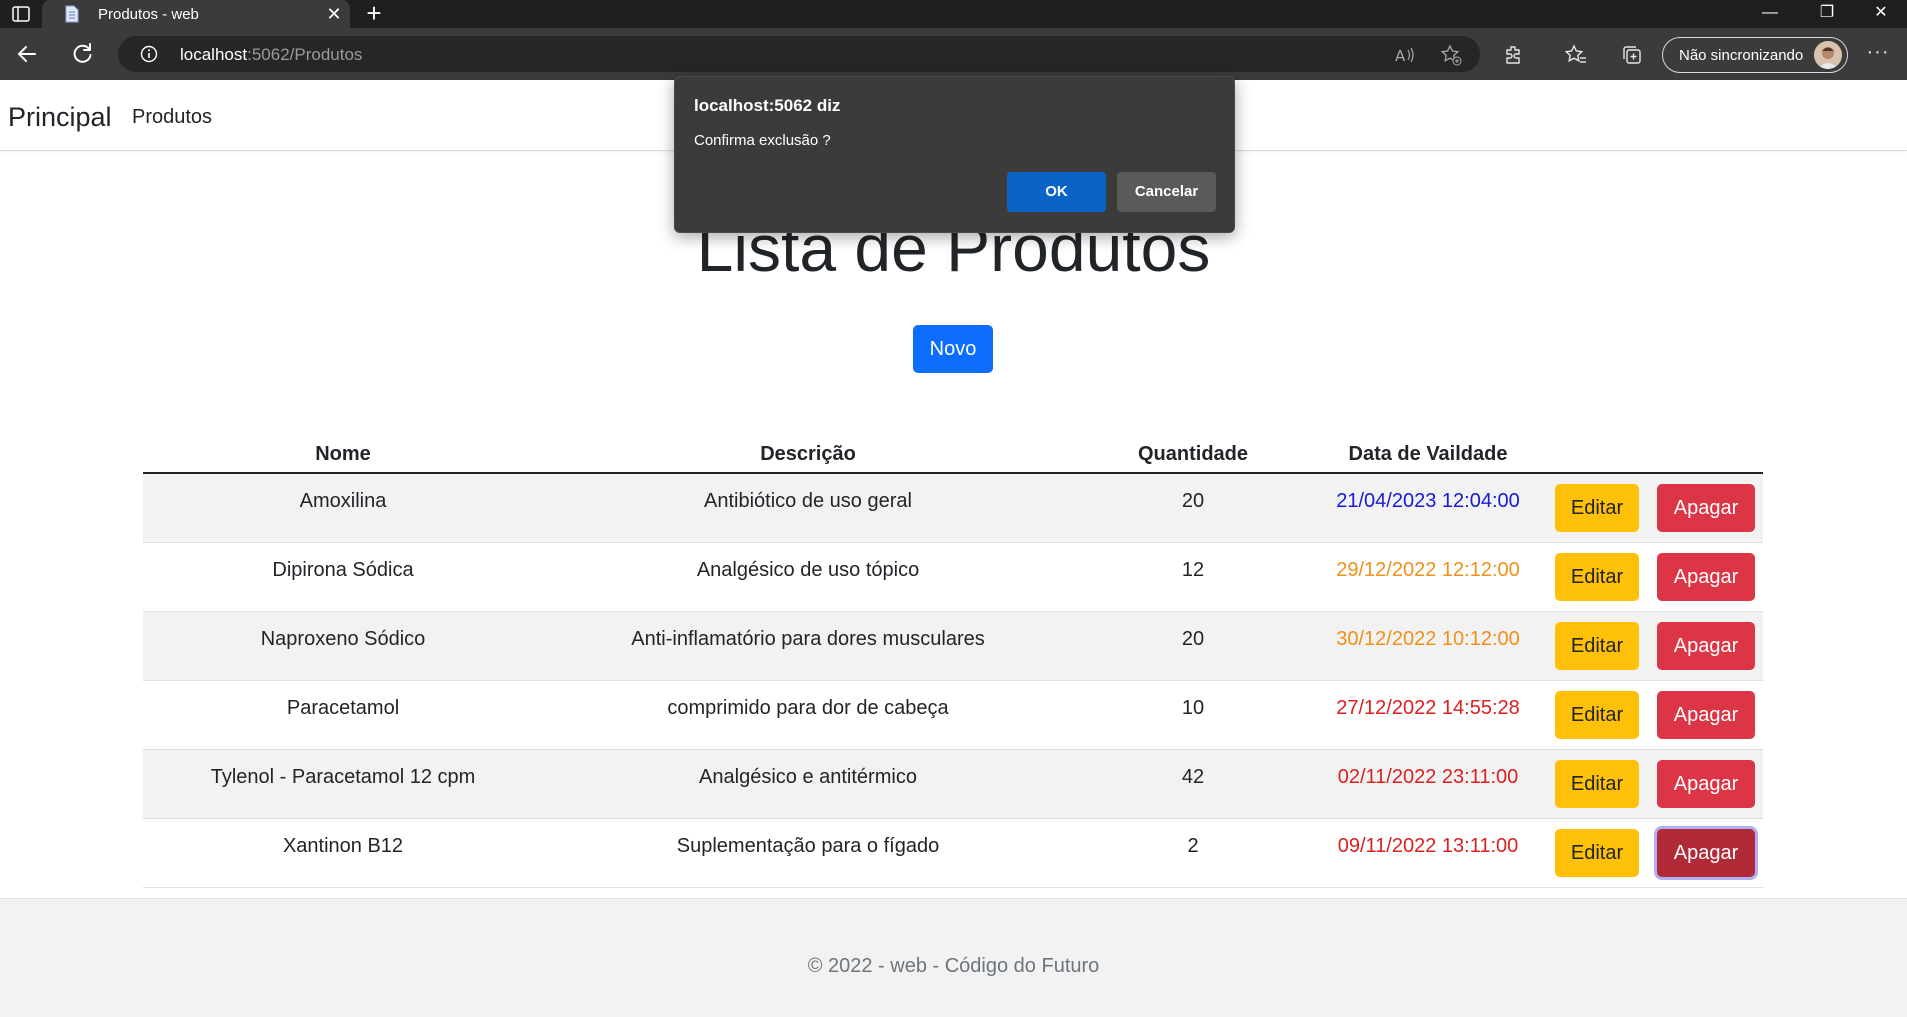  Describe the element at coordinates (1192, 454) in the screenshot. I see `header-quantidade: Quantidade` at that location.